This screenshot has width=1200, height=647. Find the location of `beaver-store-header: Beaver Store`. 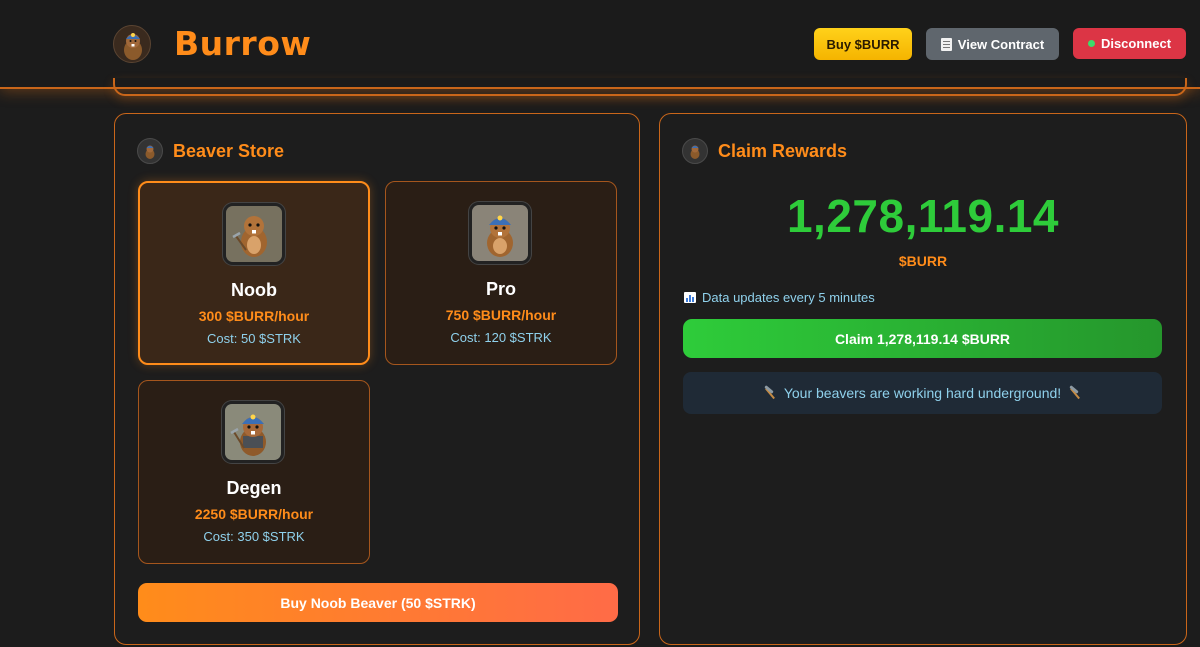

beaver-store-header: Beaver Store is located at coordinates (210, 151).